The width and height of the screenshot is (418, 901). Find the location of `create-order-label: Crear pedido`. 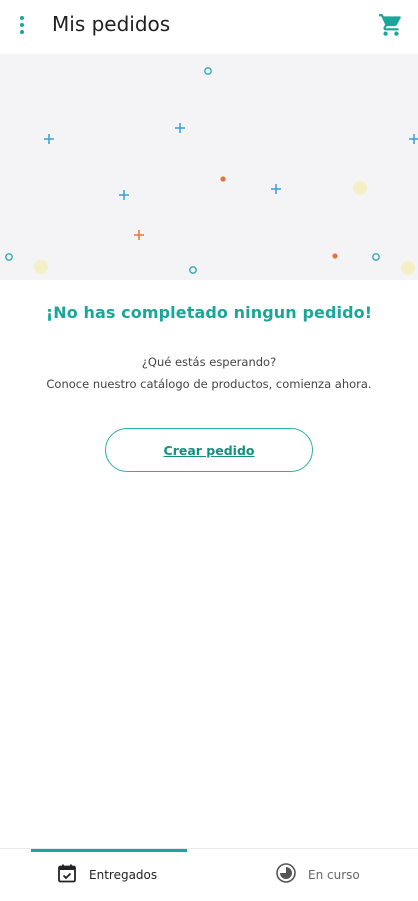

create-order-label: Crear pedido is located at coordinates (209, 450).